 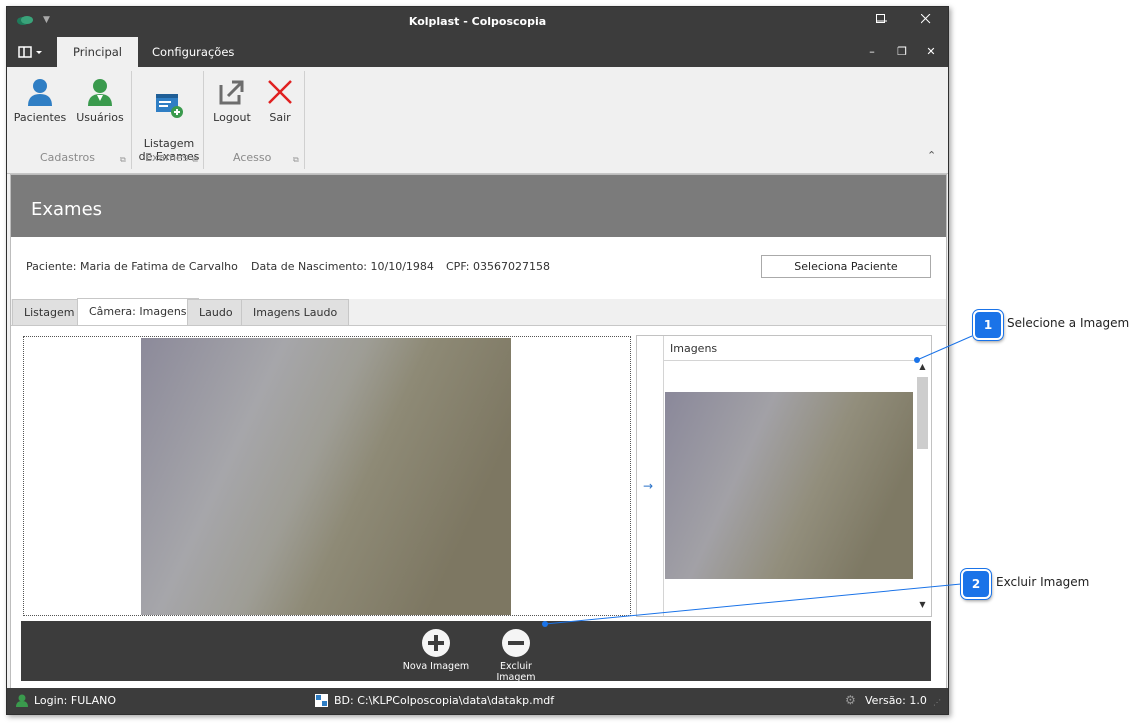 I want to click on callout-badge-2: 2, so click(x=976, y=584).